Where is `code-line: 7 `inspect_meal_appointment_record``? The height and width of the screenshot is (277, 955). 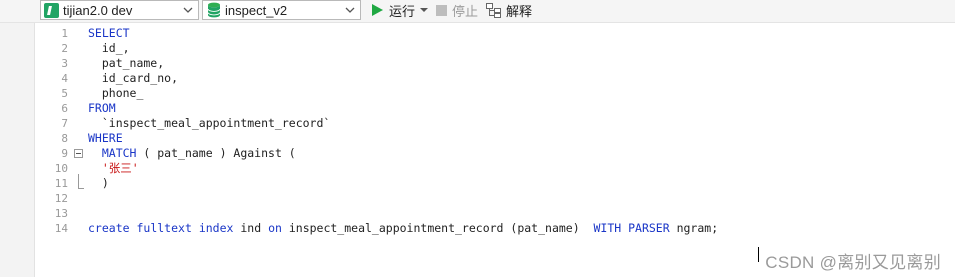 code-line: 7 `inspect_meal_appointment_record` is located at coordinates (485, 123).